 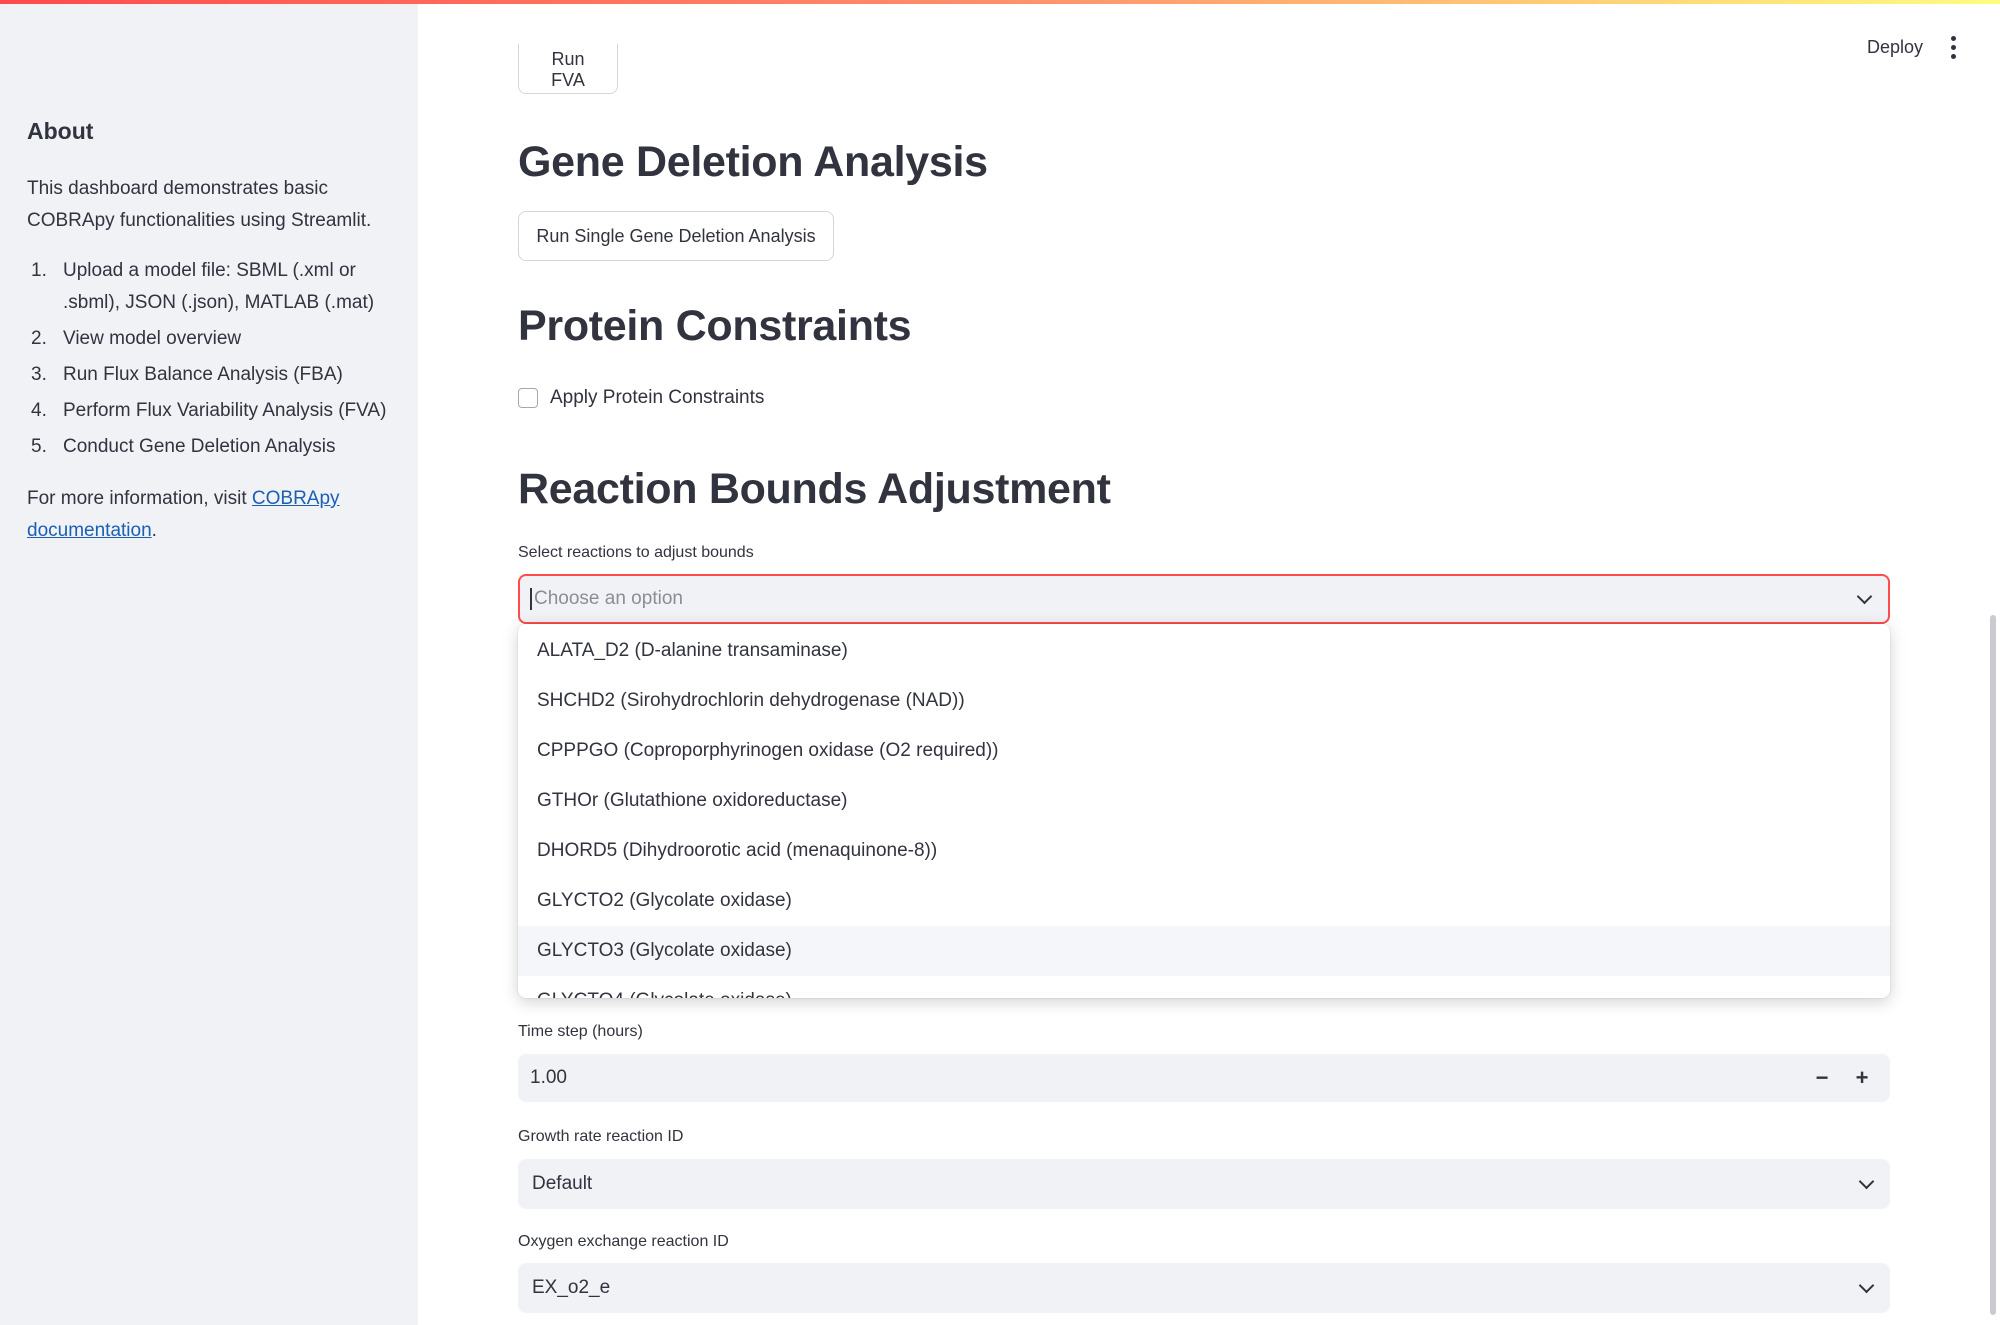 I want to click on list-item: 3. Run Flux Balance Analysis (FBA), so click(x=187, y=374).